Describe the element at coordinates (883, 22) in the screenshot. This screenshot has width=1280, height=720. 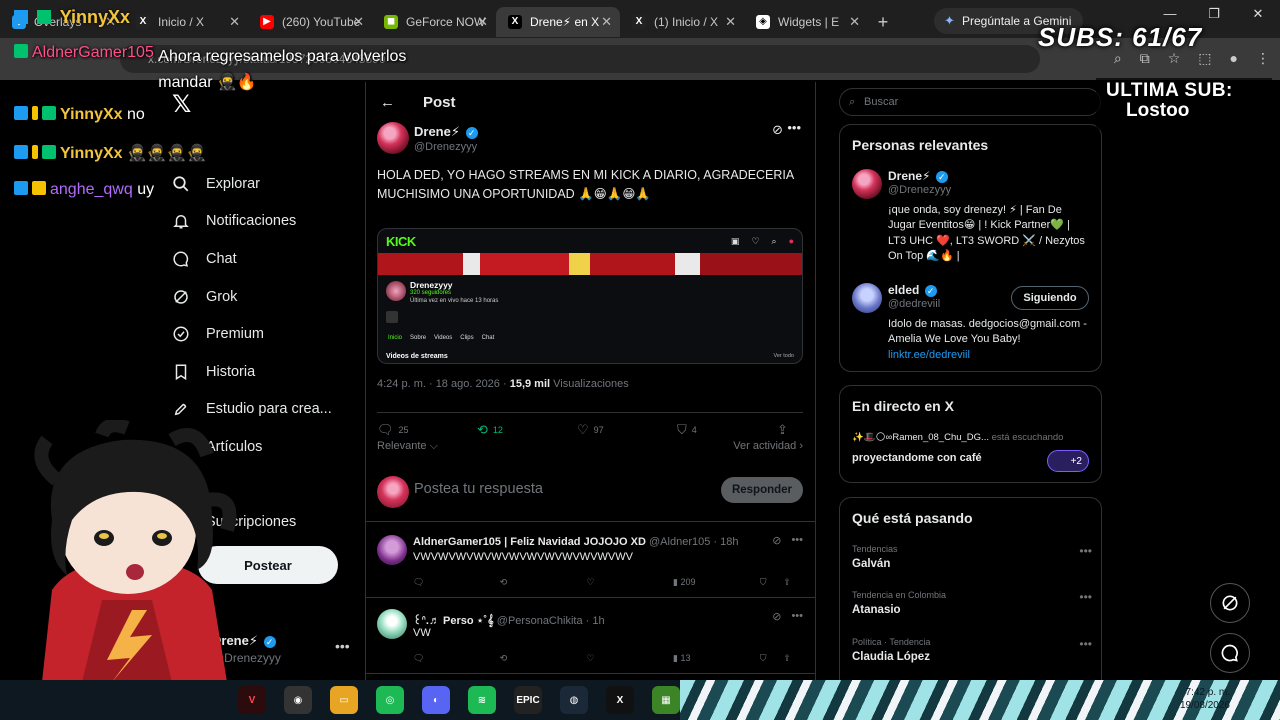
I see `new-tab-button: +` at that location.